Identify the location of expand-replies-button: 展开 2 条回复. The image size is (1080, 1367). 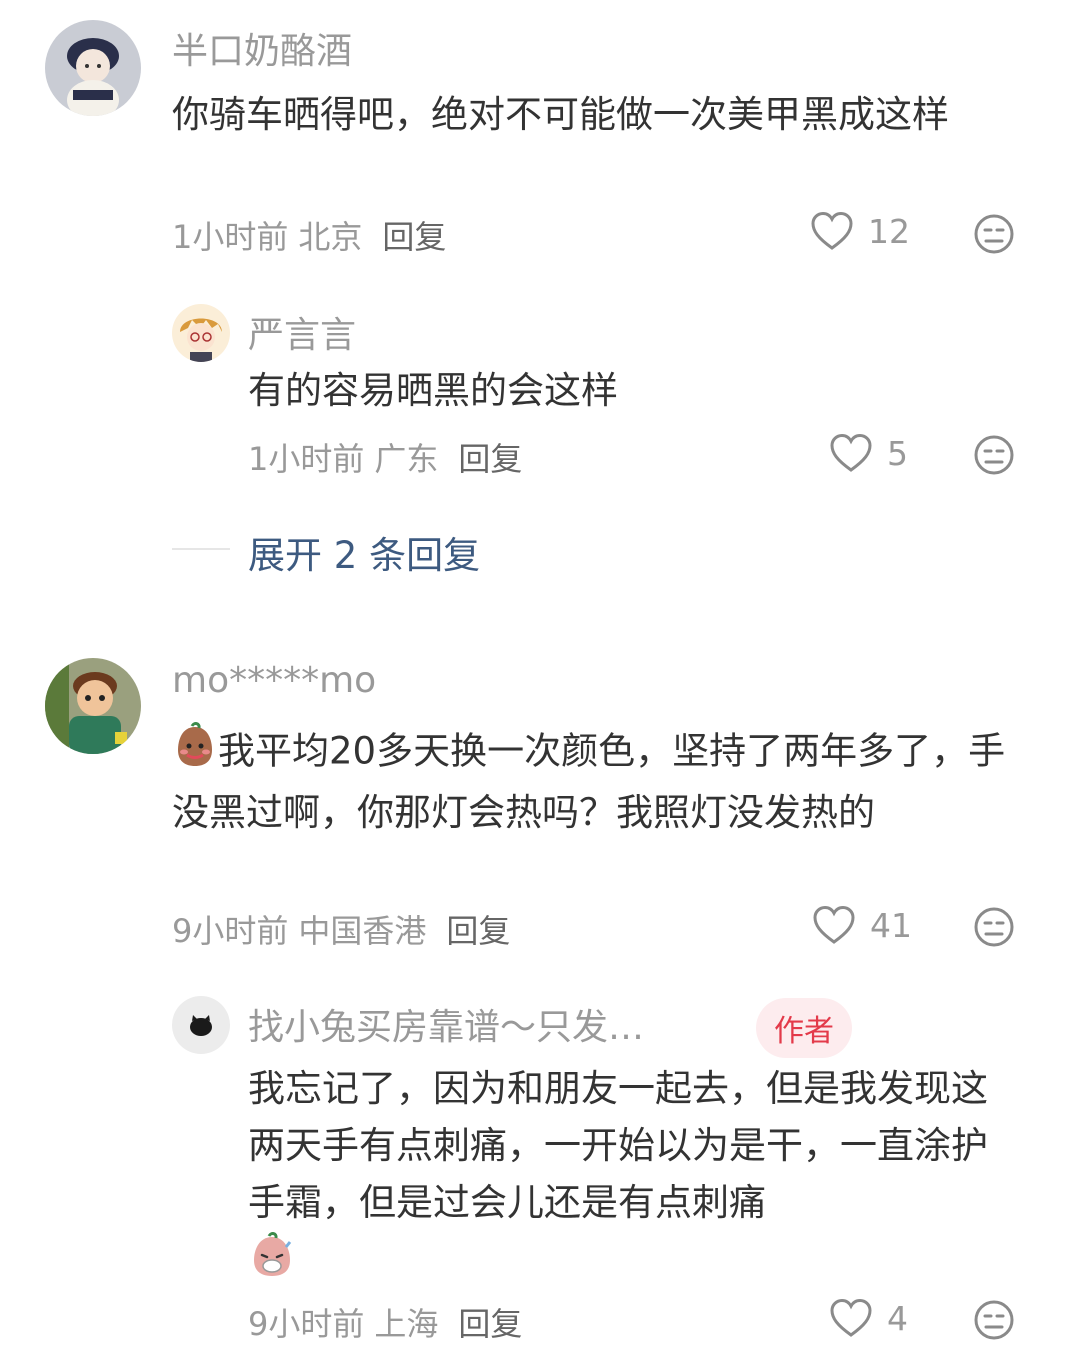
(364, 552).